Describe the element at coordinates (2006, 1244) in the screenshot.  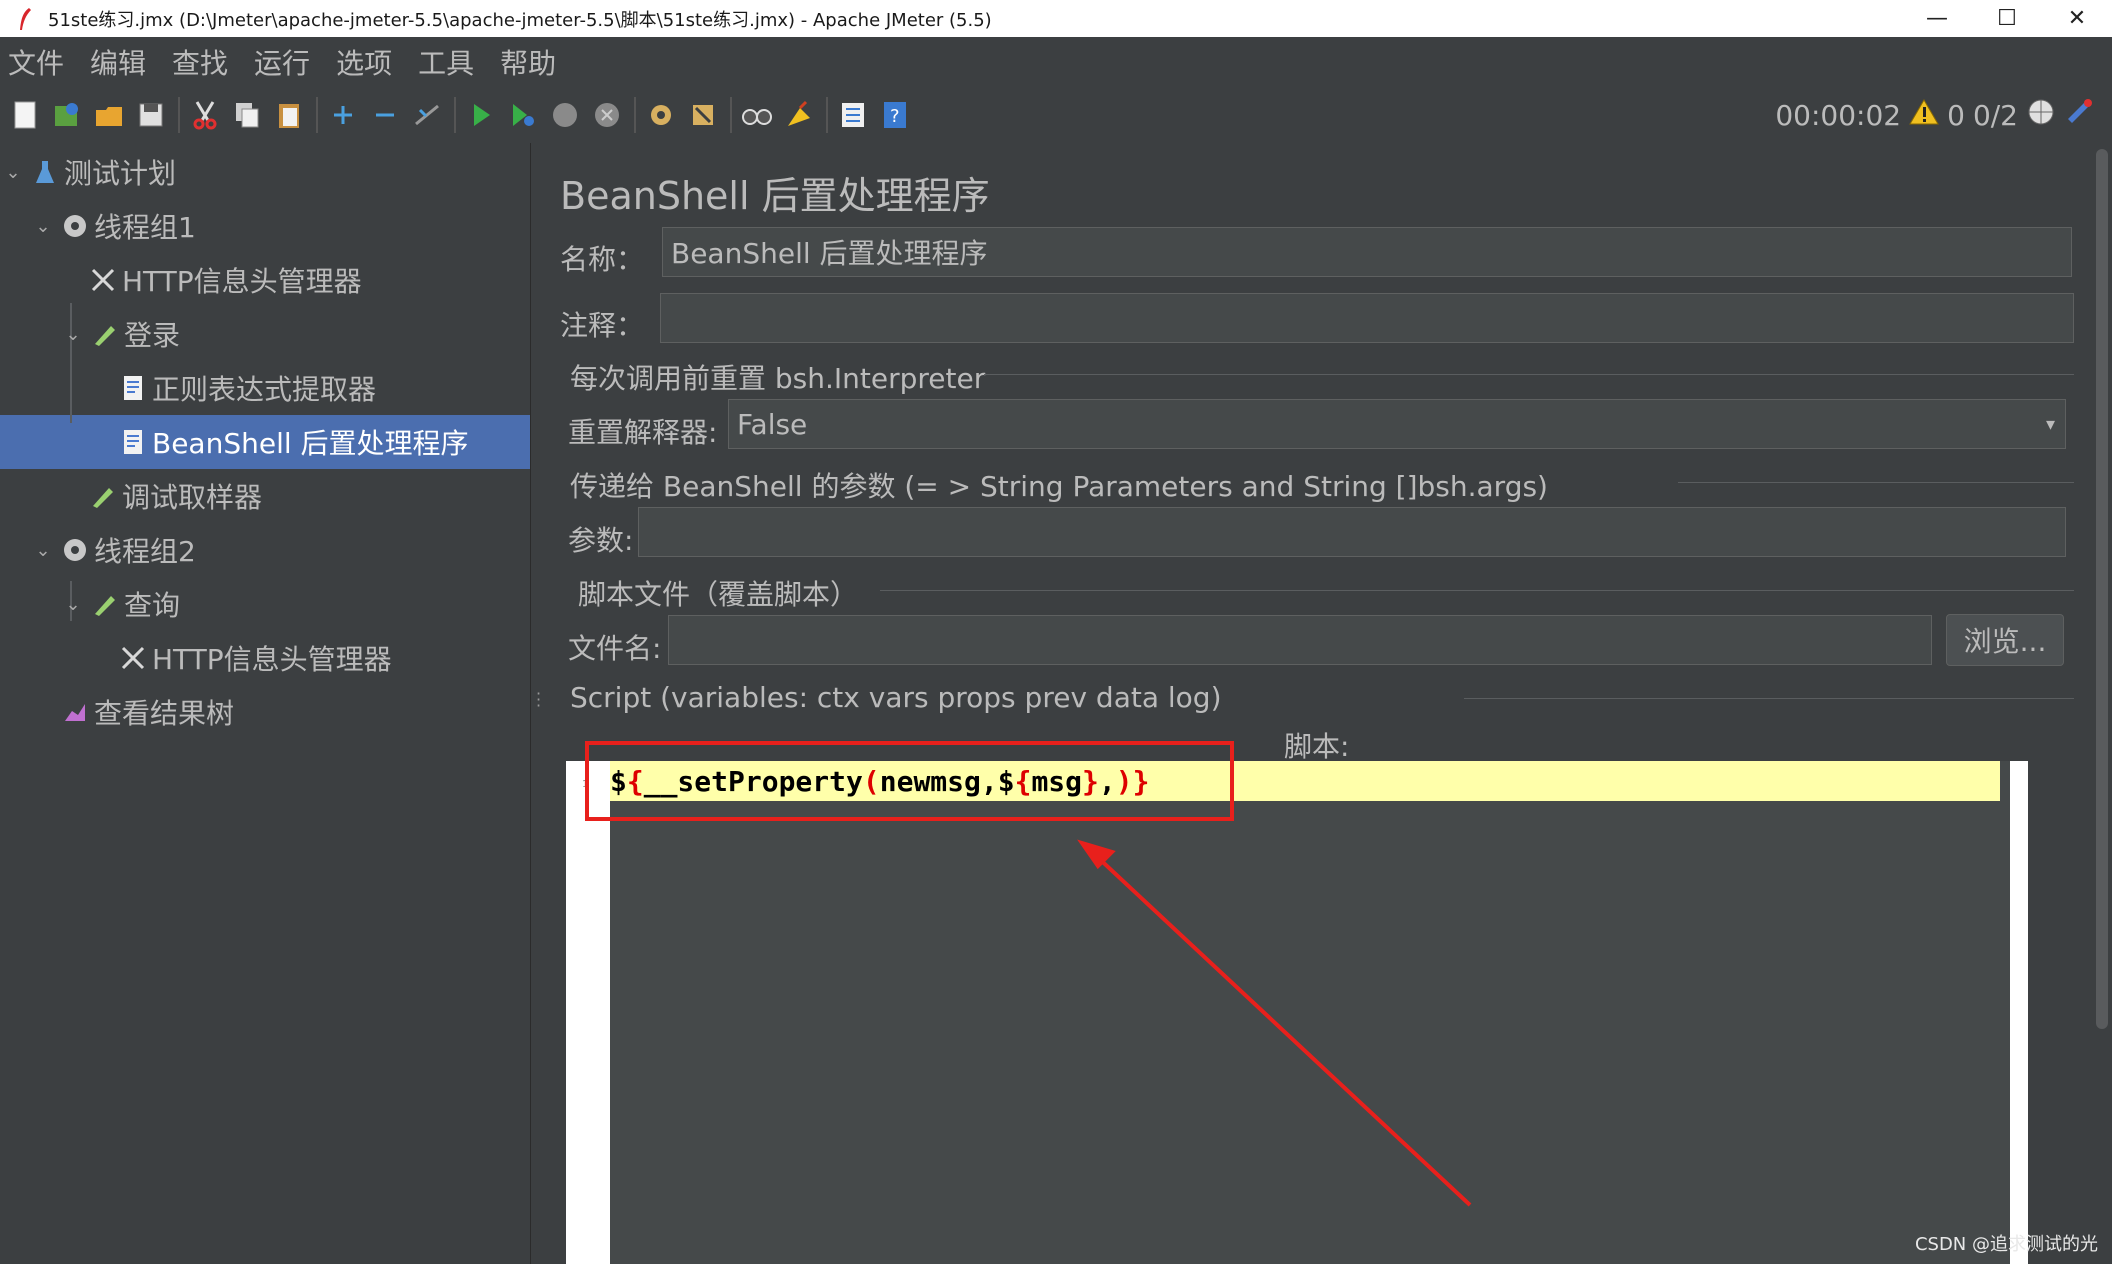
I see `watermark: CSDN @追求测试的光` at that location.